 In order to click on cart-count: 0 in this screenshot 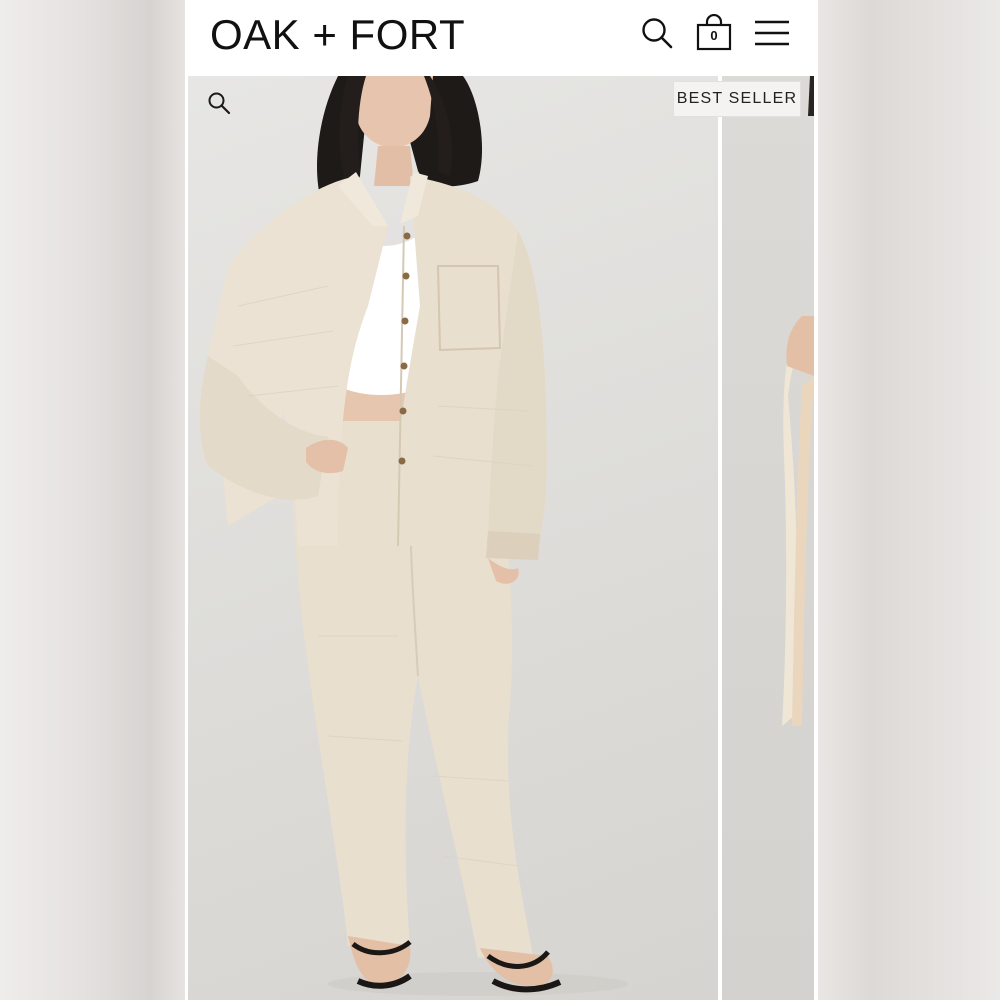, I will do `click(714, 35)`.